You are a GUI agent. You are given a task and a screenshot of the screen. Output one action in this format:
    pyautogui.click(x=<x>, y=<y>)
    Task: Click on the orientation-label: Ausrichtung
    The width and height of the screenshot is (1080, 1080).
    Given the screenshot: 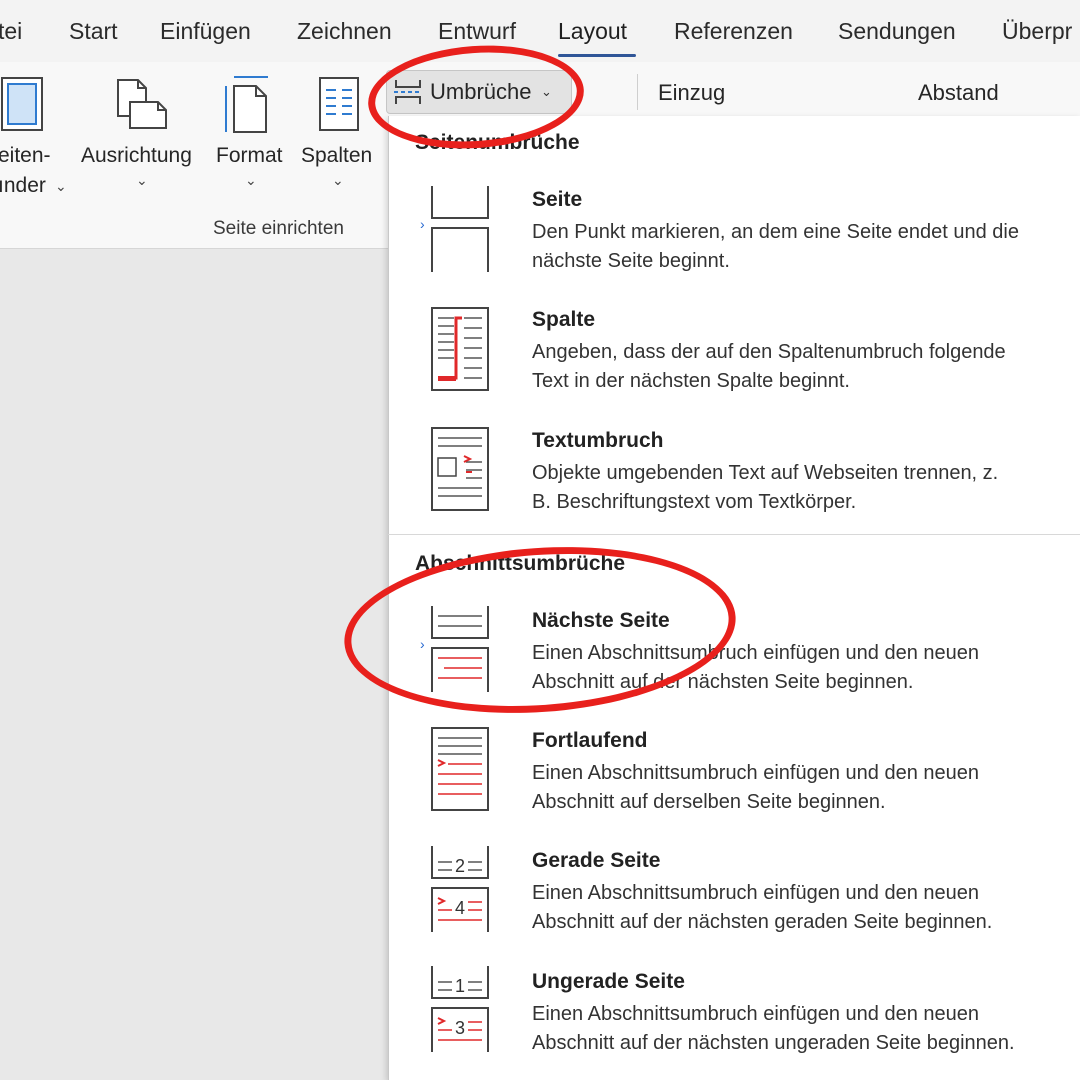 What is the action you would take?
    pyautogui.click(x=136, y=155)
    